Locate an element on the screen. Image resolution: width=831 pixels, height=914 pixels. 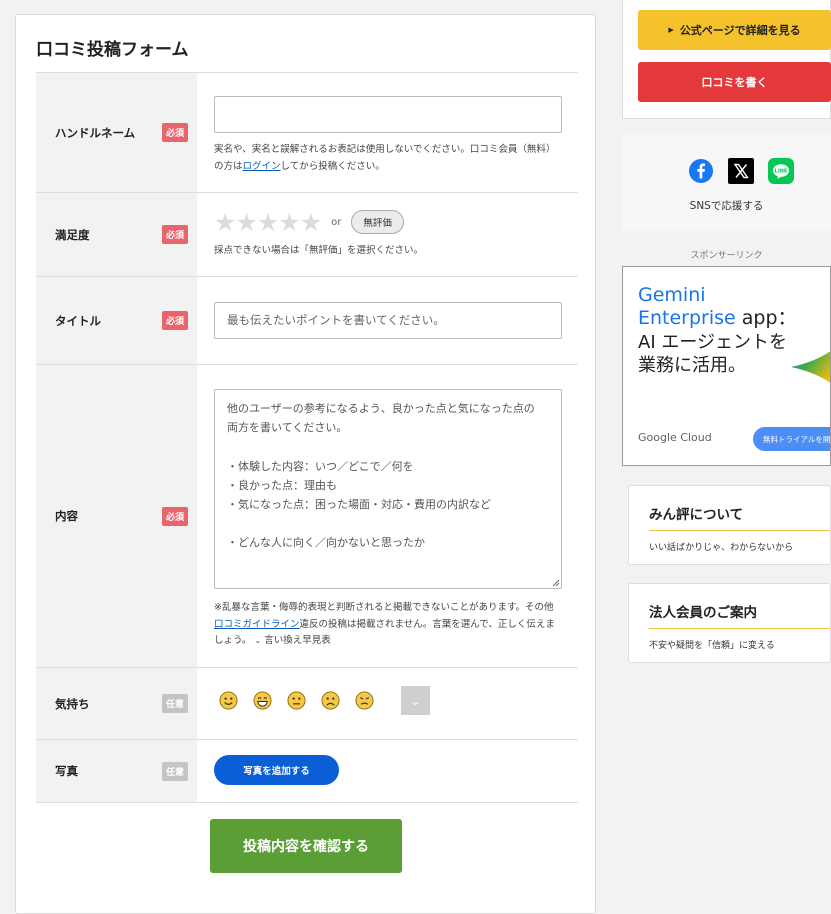
gemini-spark-icon is located at coordinates (810, 367).